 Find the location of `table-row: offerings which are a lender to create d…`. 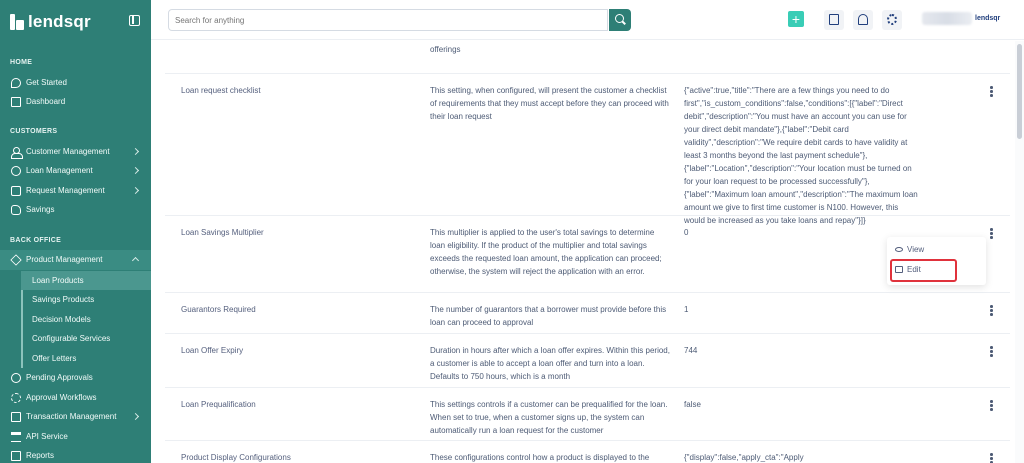

table-row: offerings which are a lender to create d… is located at coordinates (587, 57).